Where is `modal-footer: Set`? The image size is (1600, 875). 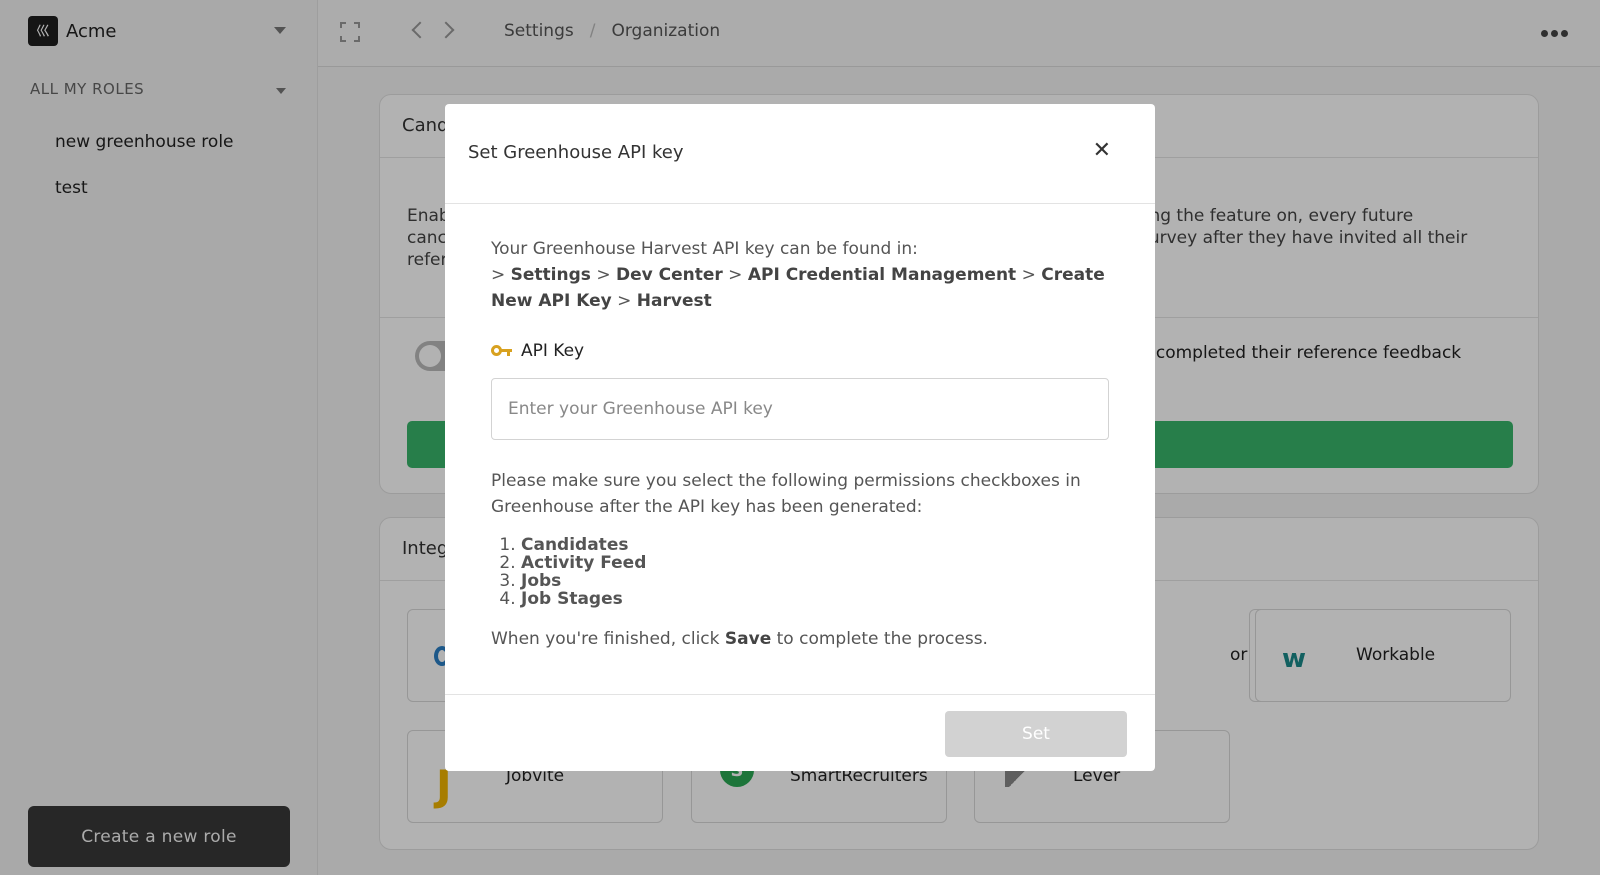
modal-footer: Set is located at coordinates (800, 732).